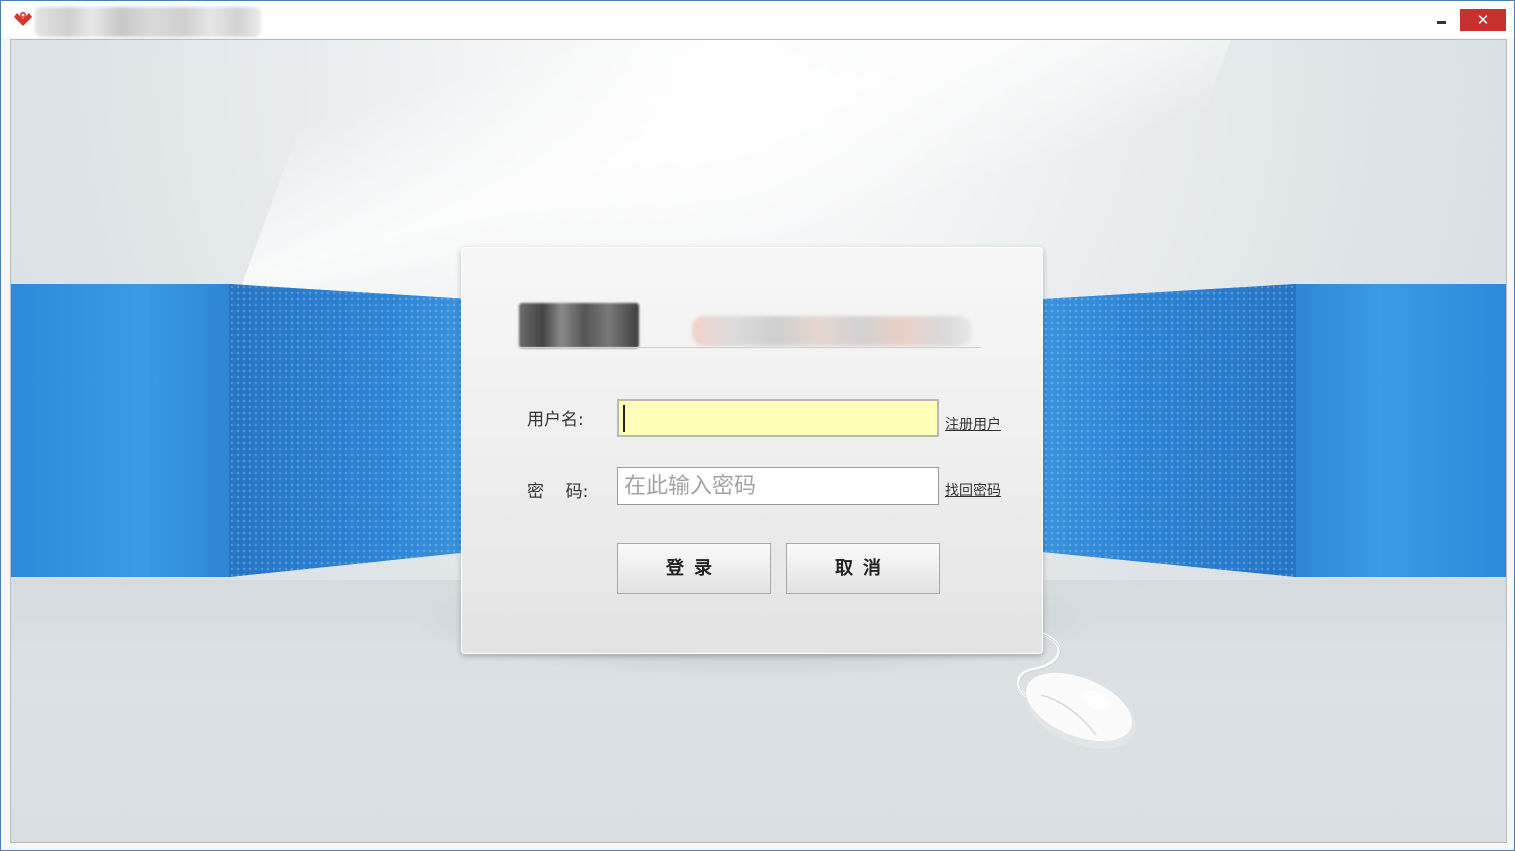 The height and width of the screenshot is (851, 1515). Describe the element at coordinates (148, 22) in the screenshot. I see `window-title-redacted` at that location.